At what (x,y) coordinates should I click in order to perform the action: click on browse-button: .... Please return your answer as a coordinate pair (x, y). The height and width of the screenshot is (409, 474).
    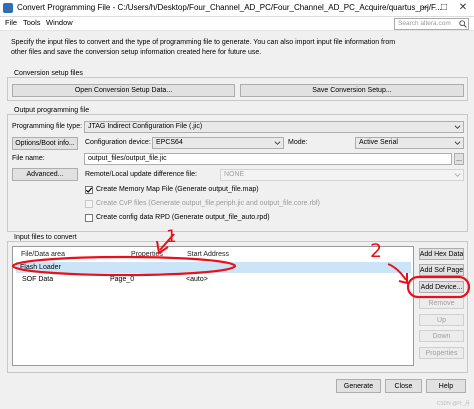
    Looking at the image, I should click on (459, 159).